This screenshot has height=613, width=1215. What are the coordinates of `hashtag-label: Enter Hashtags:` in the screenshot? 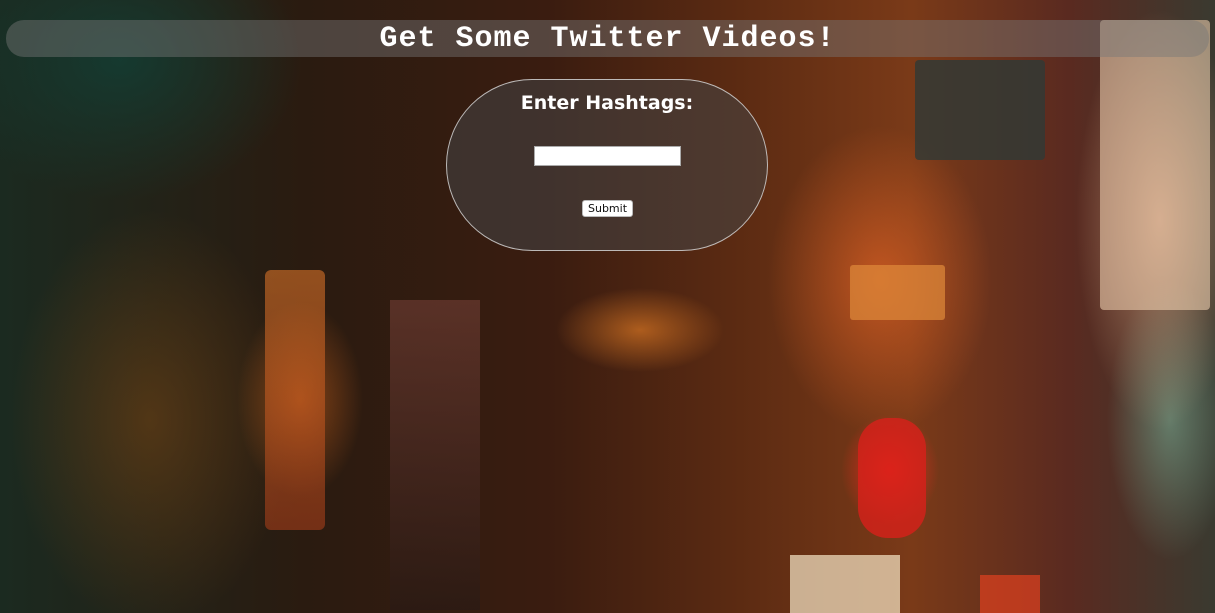 It's located at (607, 103).